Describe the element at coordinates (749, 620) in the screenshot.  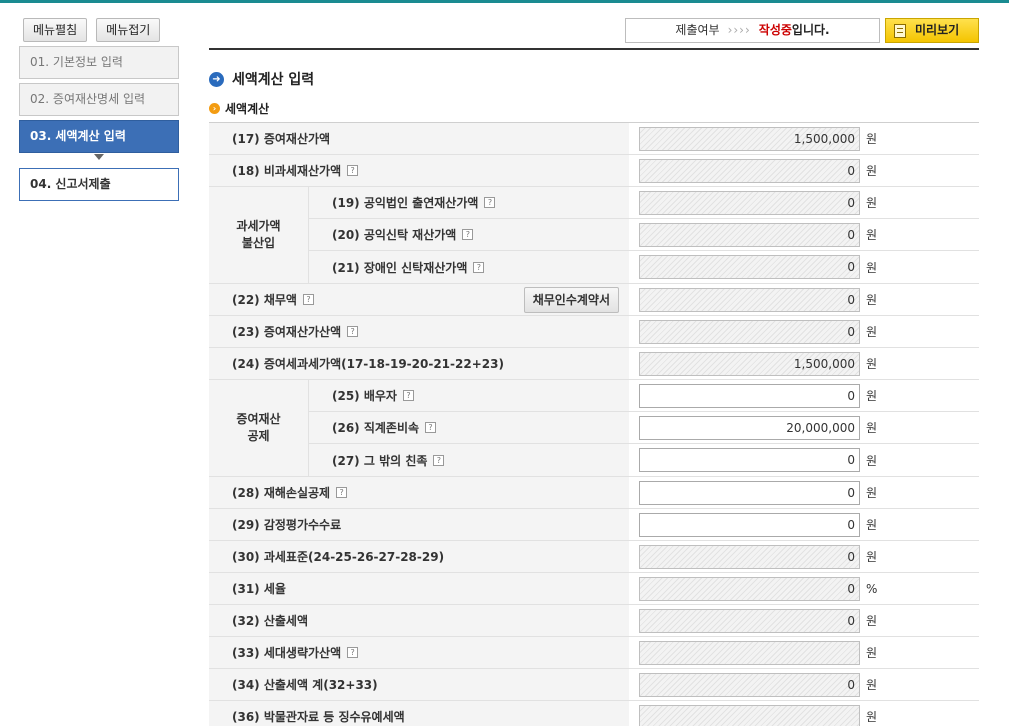
I see `calculated-tax-field` at that location.